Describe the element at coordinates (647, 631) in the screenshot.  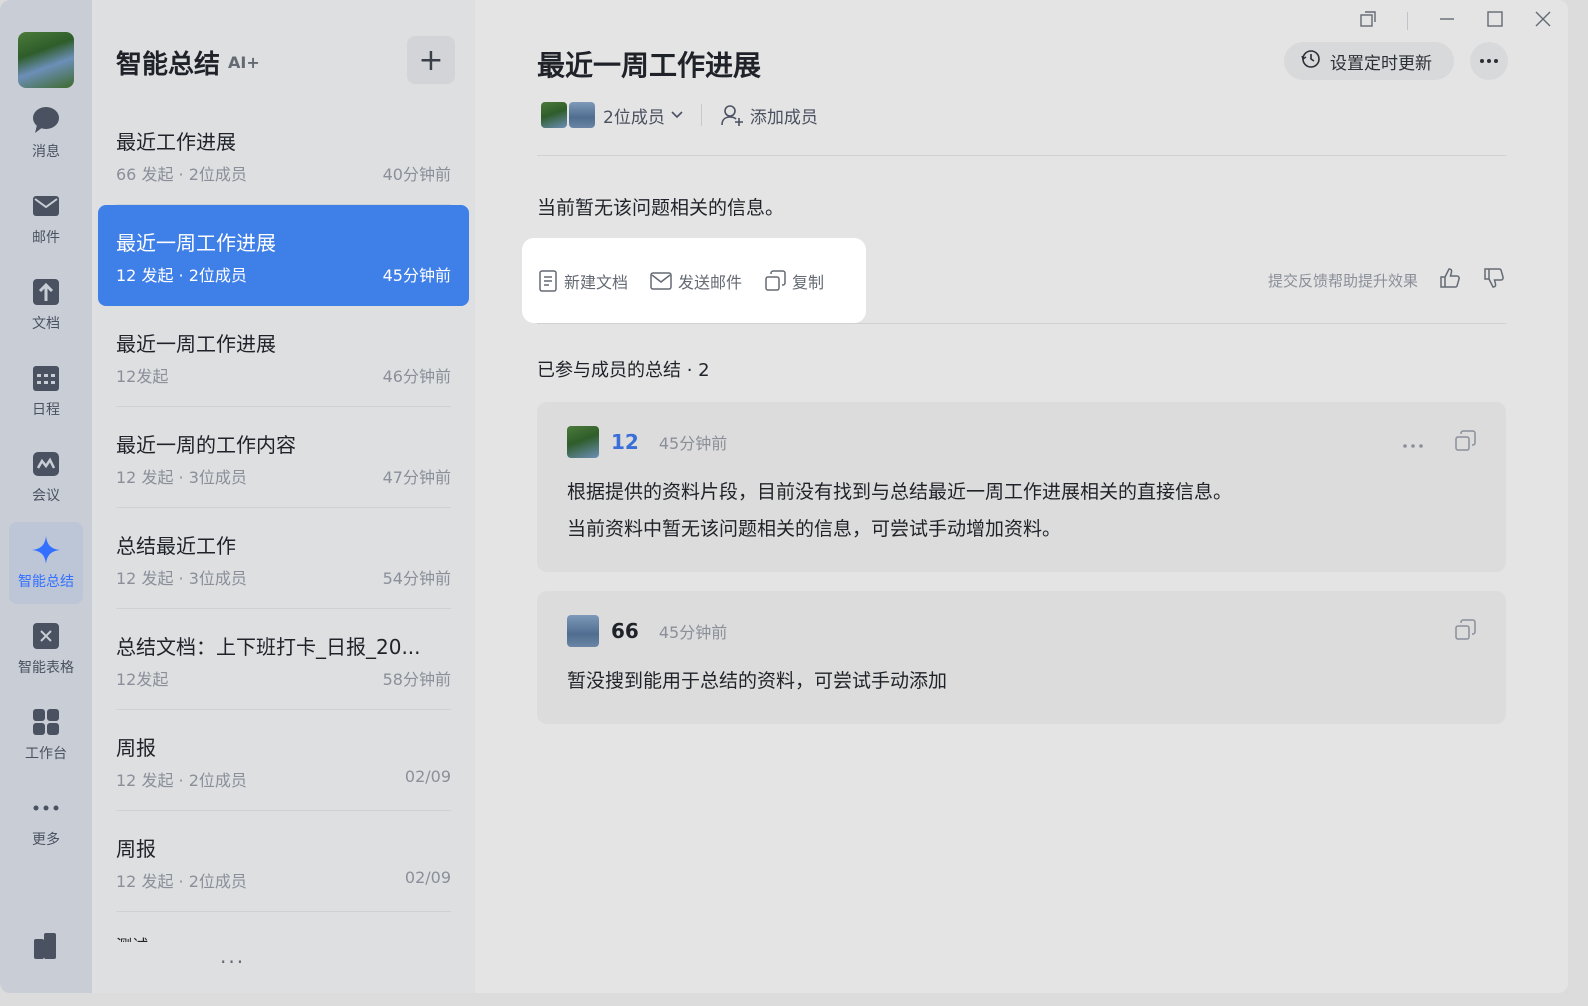
I see `card-header: 66 45分钟前` at that location.